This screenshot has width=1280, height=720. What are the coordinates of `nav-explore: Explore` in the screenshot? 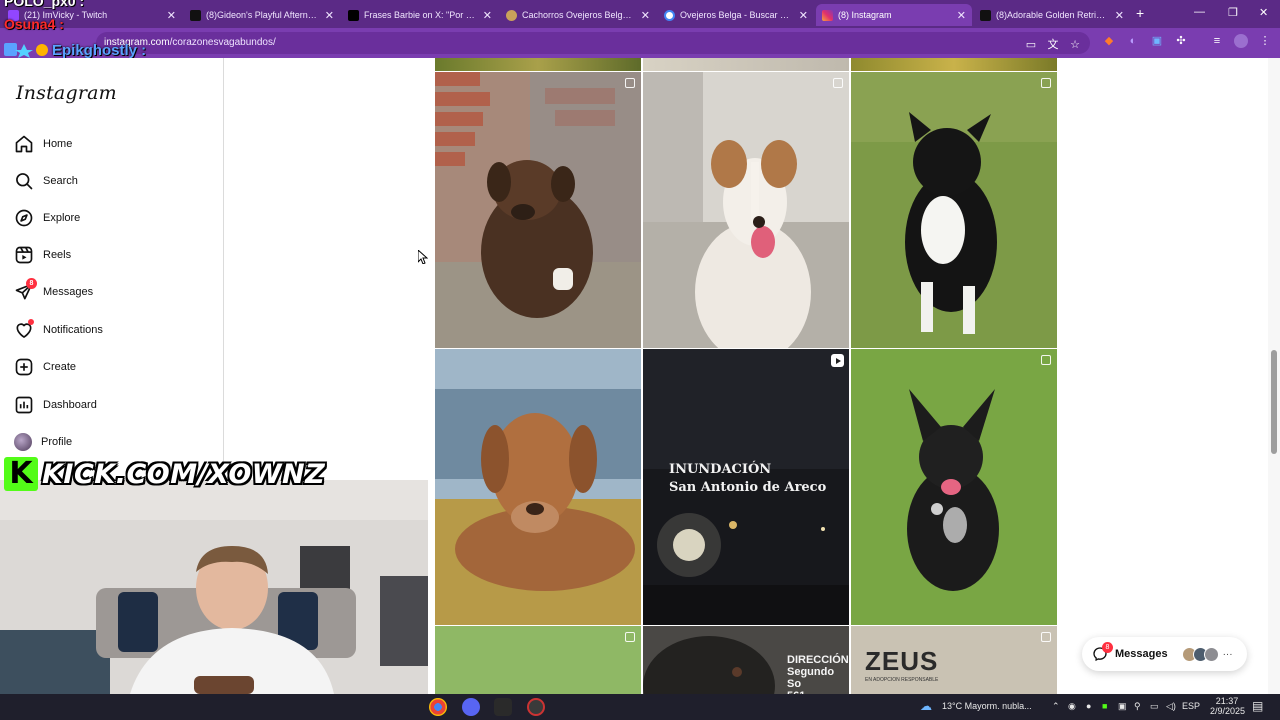 It's located at (114, 218).